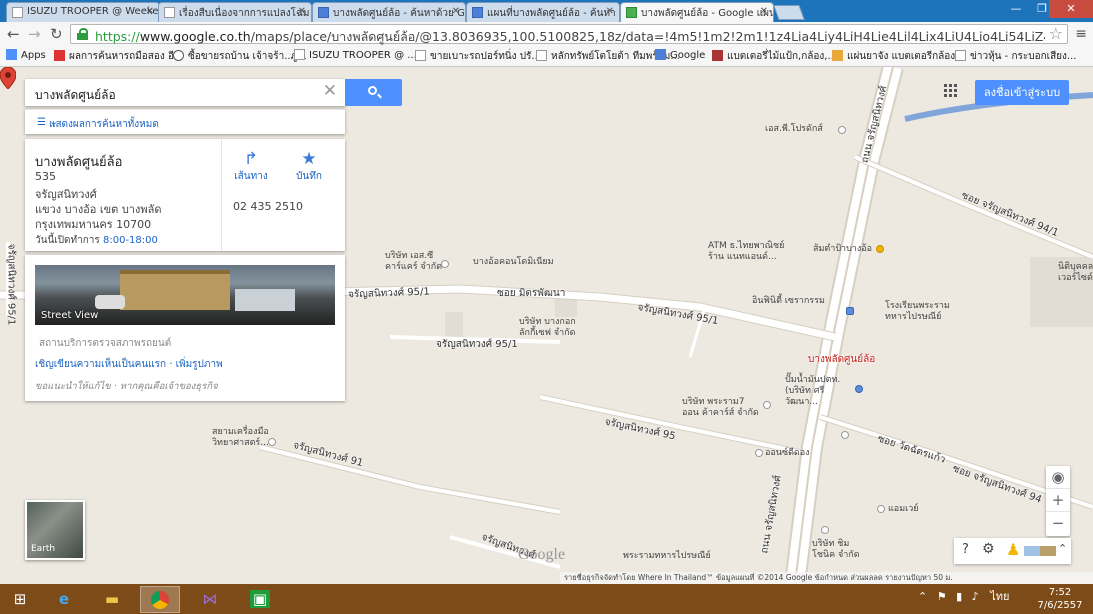 The height and width of the screenshot is (614, 1093). Describe the element at coordinates (373, 92) in the screenshot. I see `search-button` at that location.